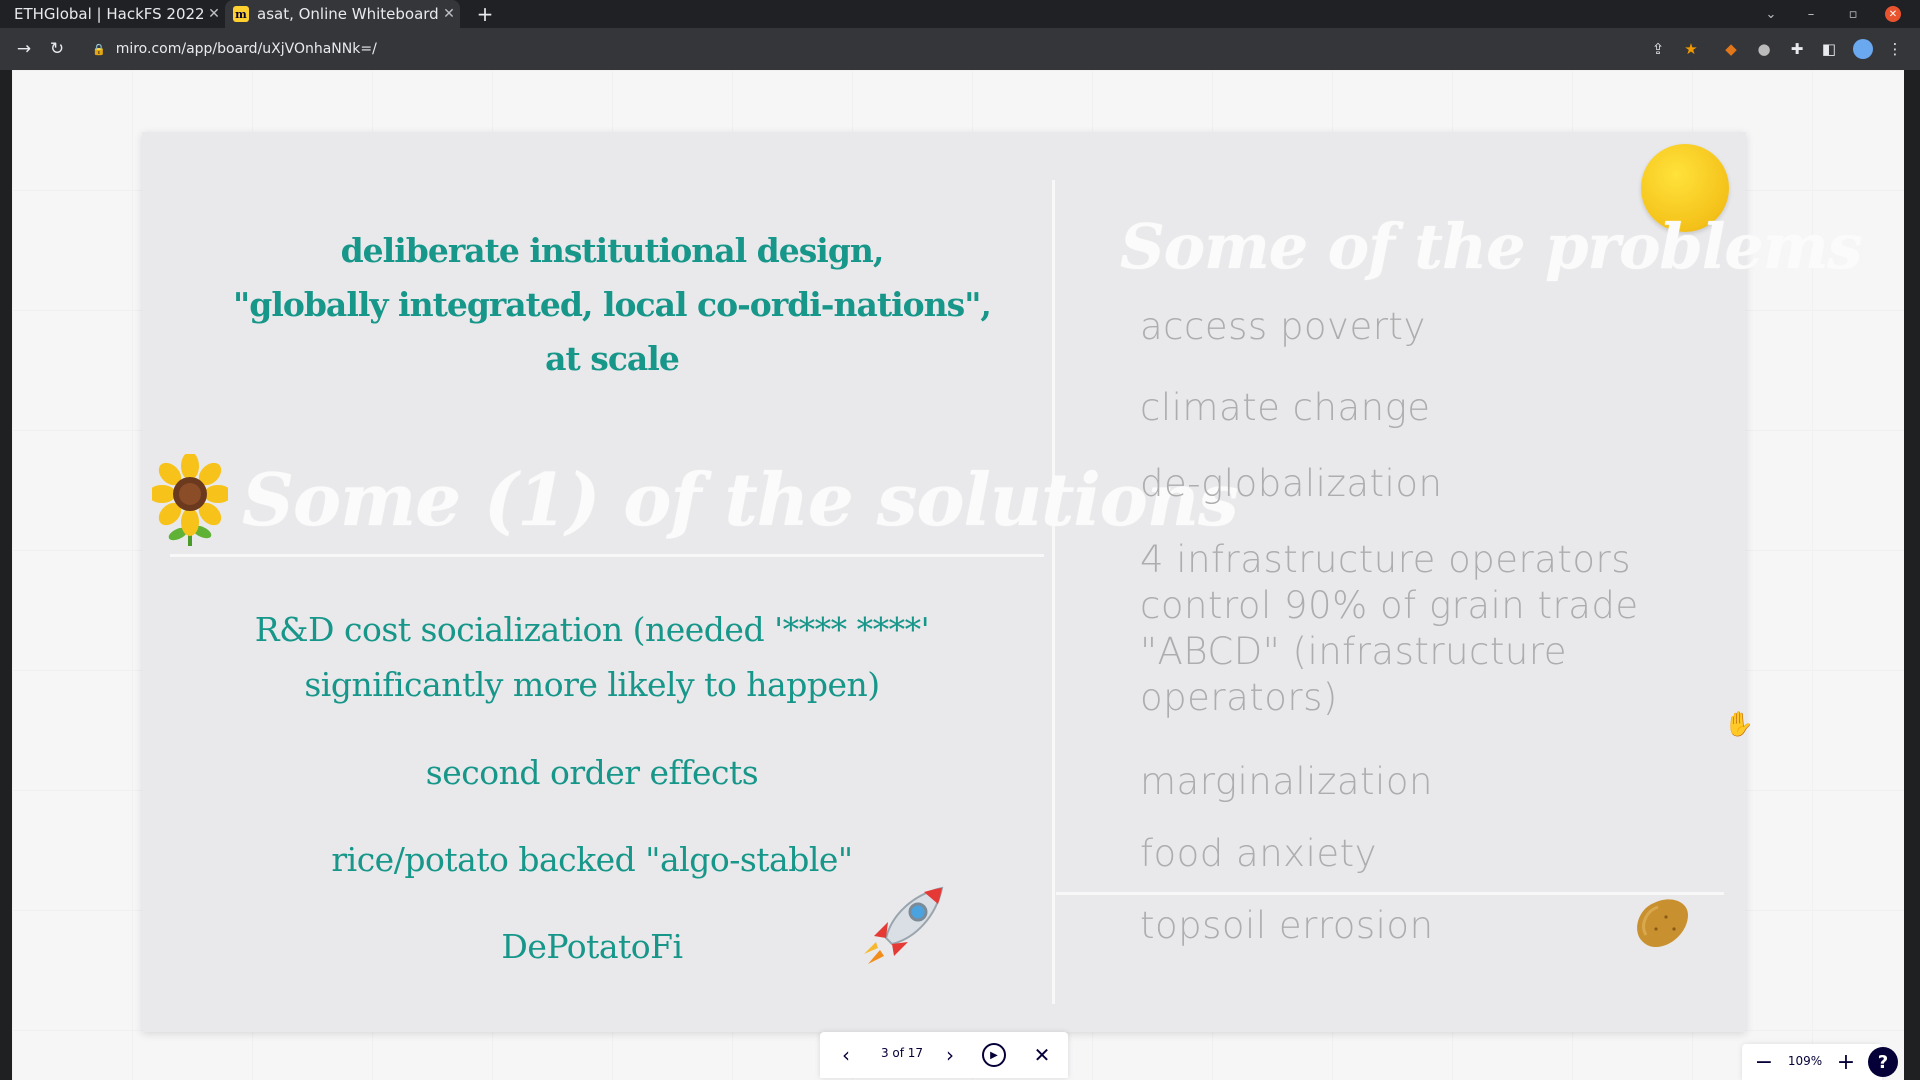 The image size is (1920, 1080). I want to click on reload-icon: ↻, so click(57, 49).